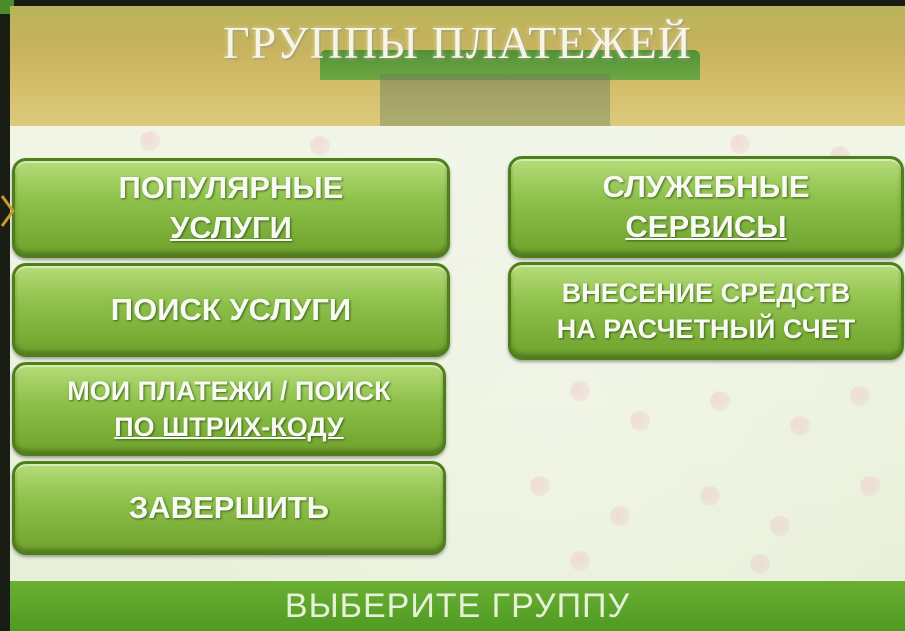  Describe the element at coordinates (231, 208) in the screenshot. I see `popular-services-button: ПОПУЛЯРНЫЕ УСЛУГИ` at that location.